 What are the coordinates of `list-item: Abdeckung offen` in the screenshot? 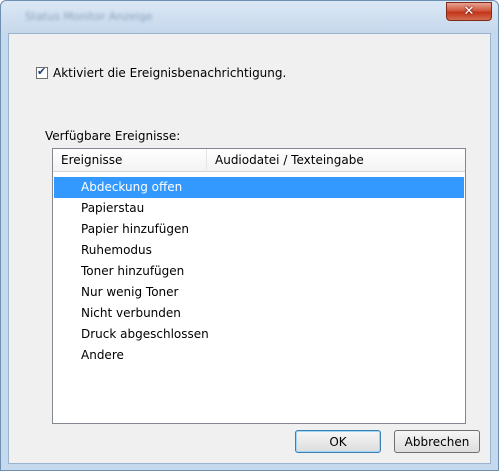 It's located at (259, 187).